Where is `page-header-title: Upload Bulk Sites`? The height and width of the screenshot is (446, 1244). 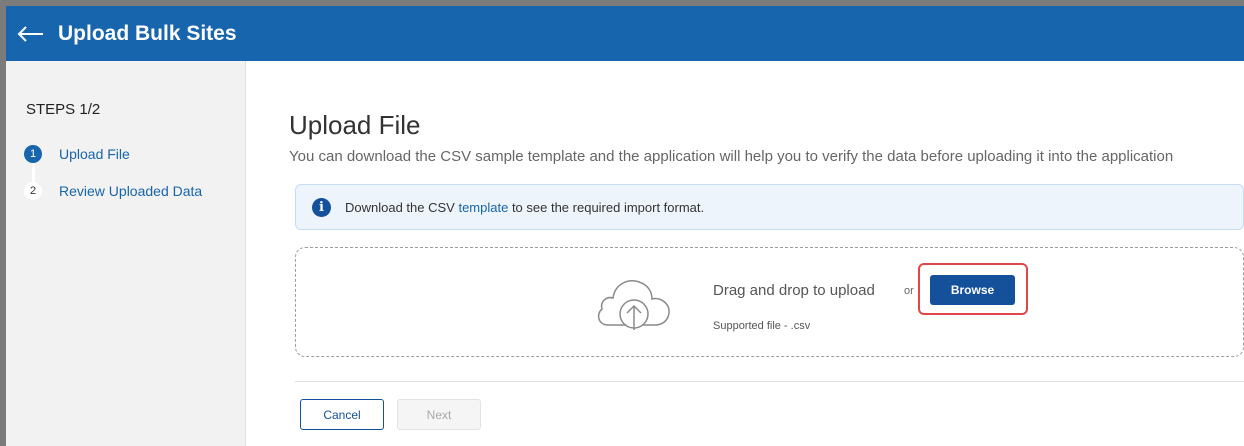 page-header-title: Upload Bulk Sites is located at coordinates (147, 33).